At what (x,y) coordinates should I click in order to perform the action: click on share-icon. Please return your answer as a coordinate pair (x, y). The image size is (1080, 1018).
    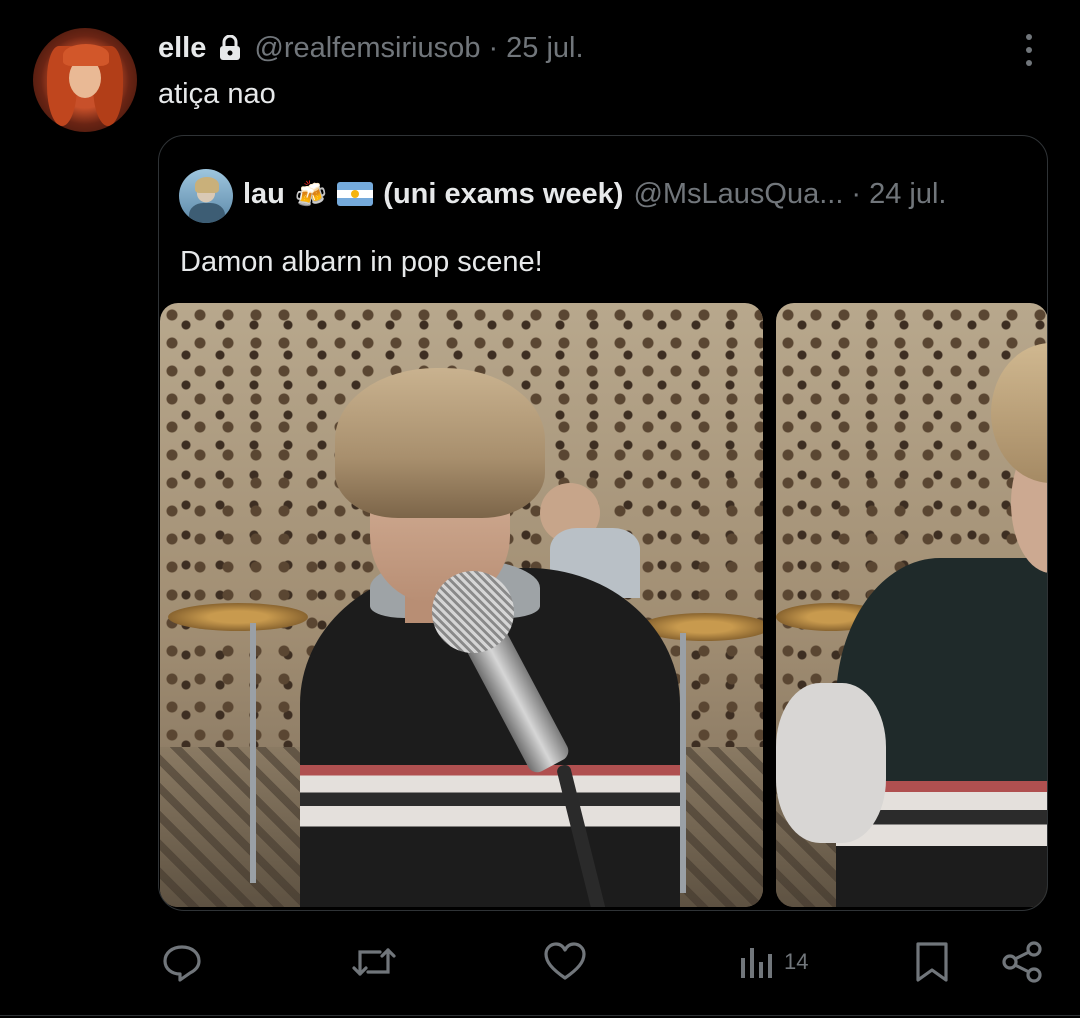
    Looking at the image, I should click on (1022, 962).